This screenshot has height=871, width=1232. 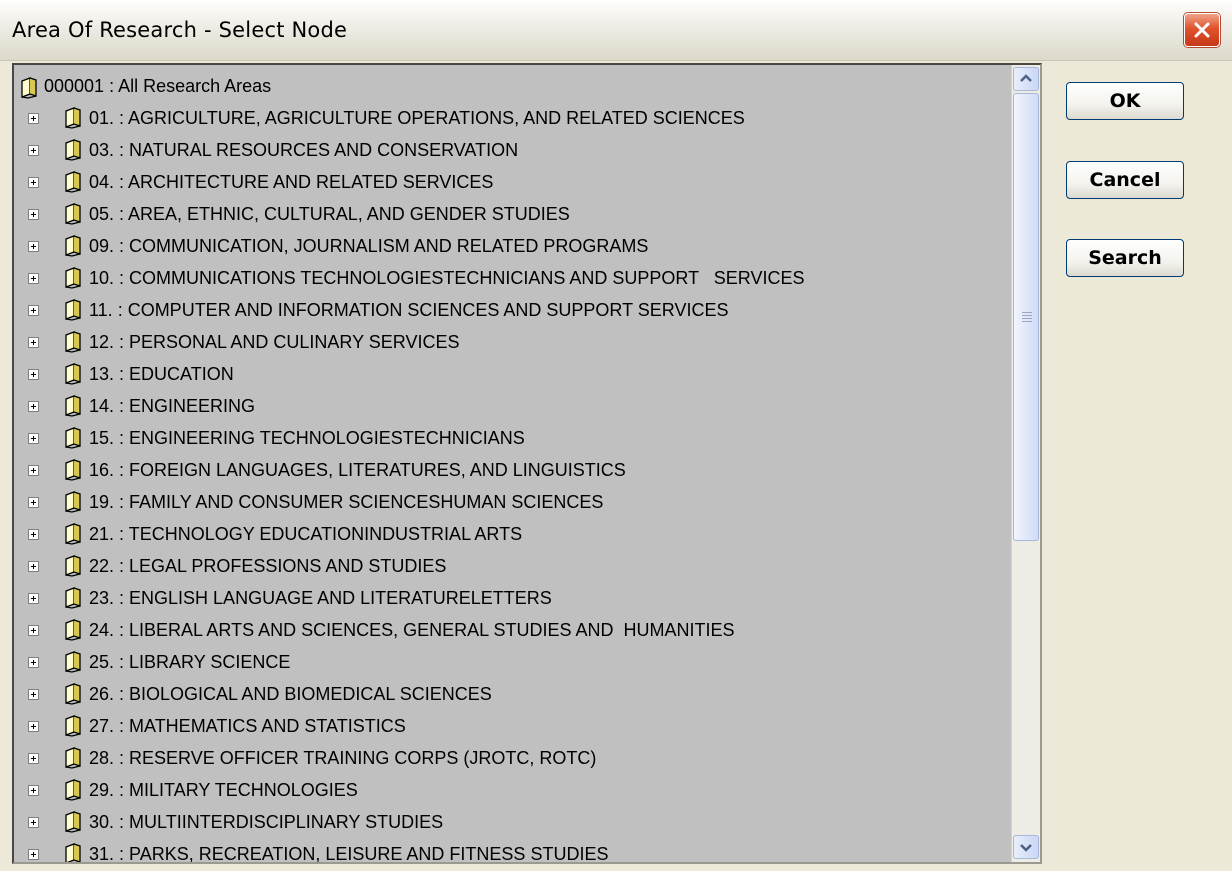 I want to click on title-bar: Area Of Research - Select Node, so click(x=616, y=30).